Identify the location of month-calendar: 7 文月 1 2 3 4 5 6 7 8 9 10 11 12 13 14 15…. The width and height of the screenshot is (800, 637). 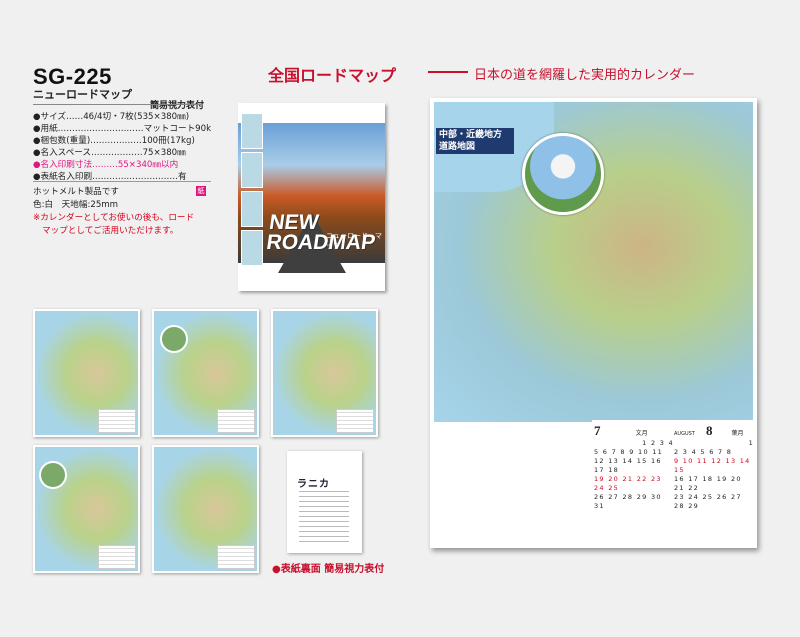
(673, 465).